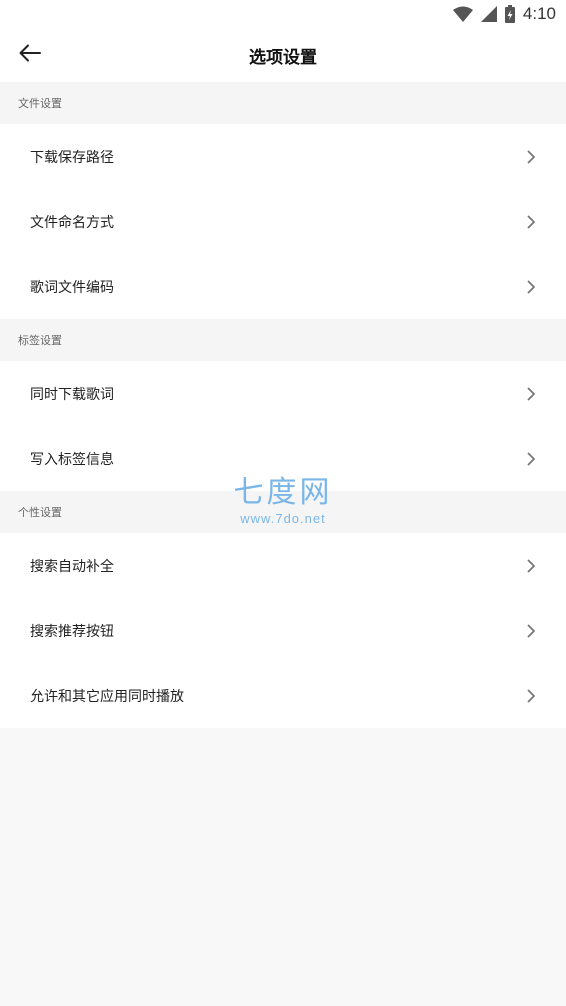  Describe the element at coordinates (72, 287) in the screenshot. I see `list-item-label: 歌词文件编码` at that location.